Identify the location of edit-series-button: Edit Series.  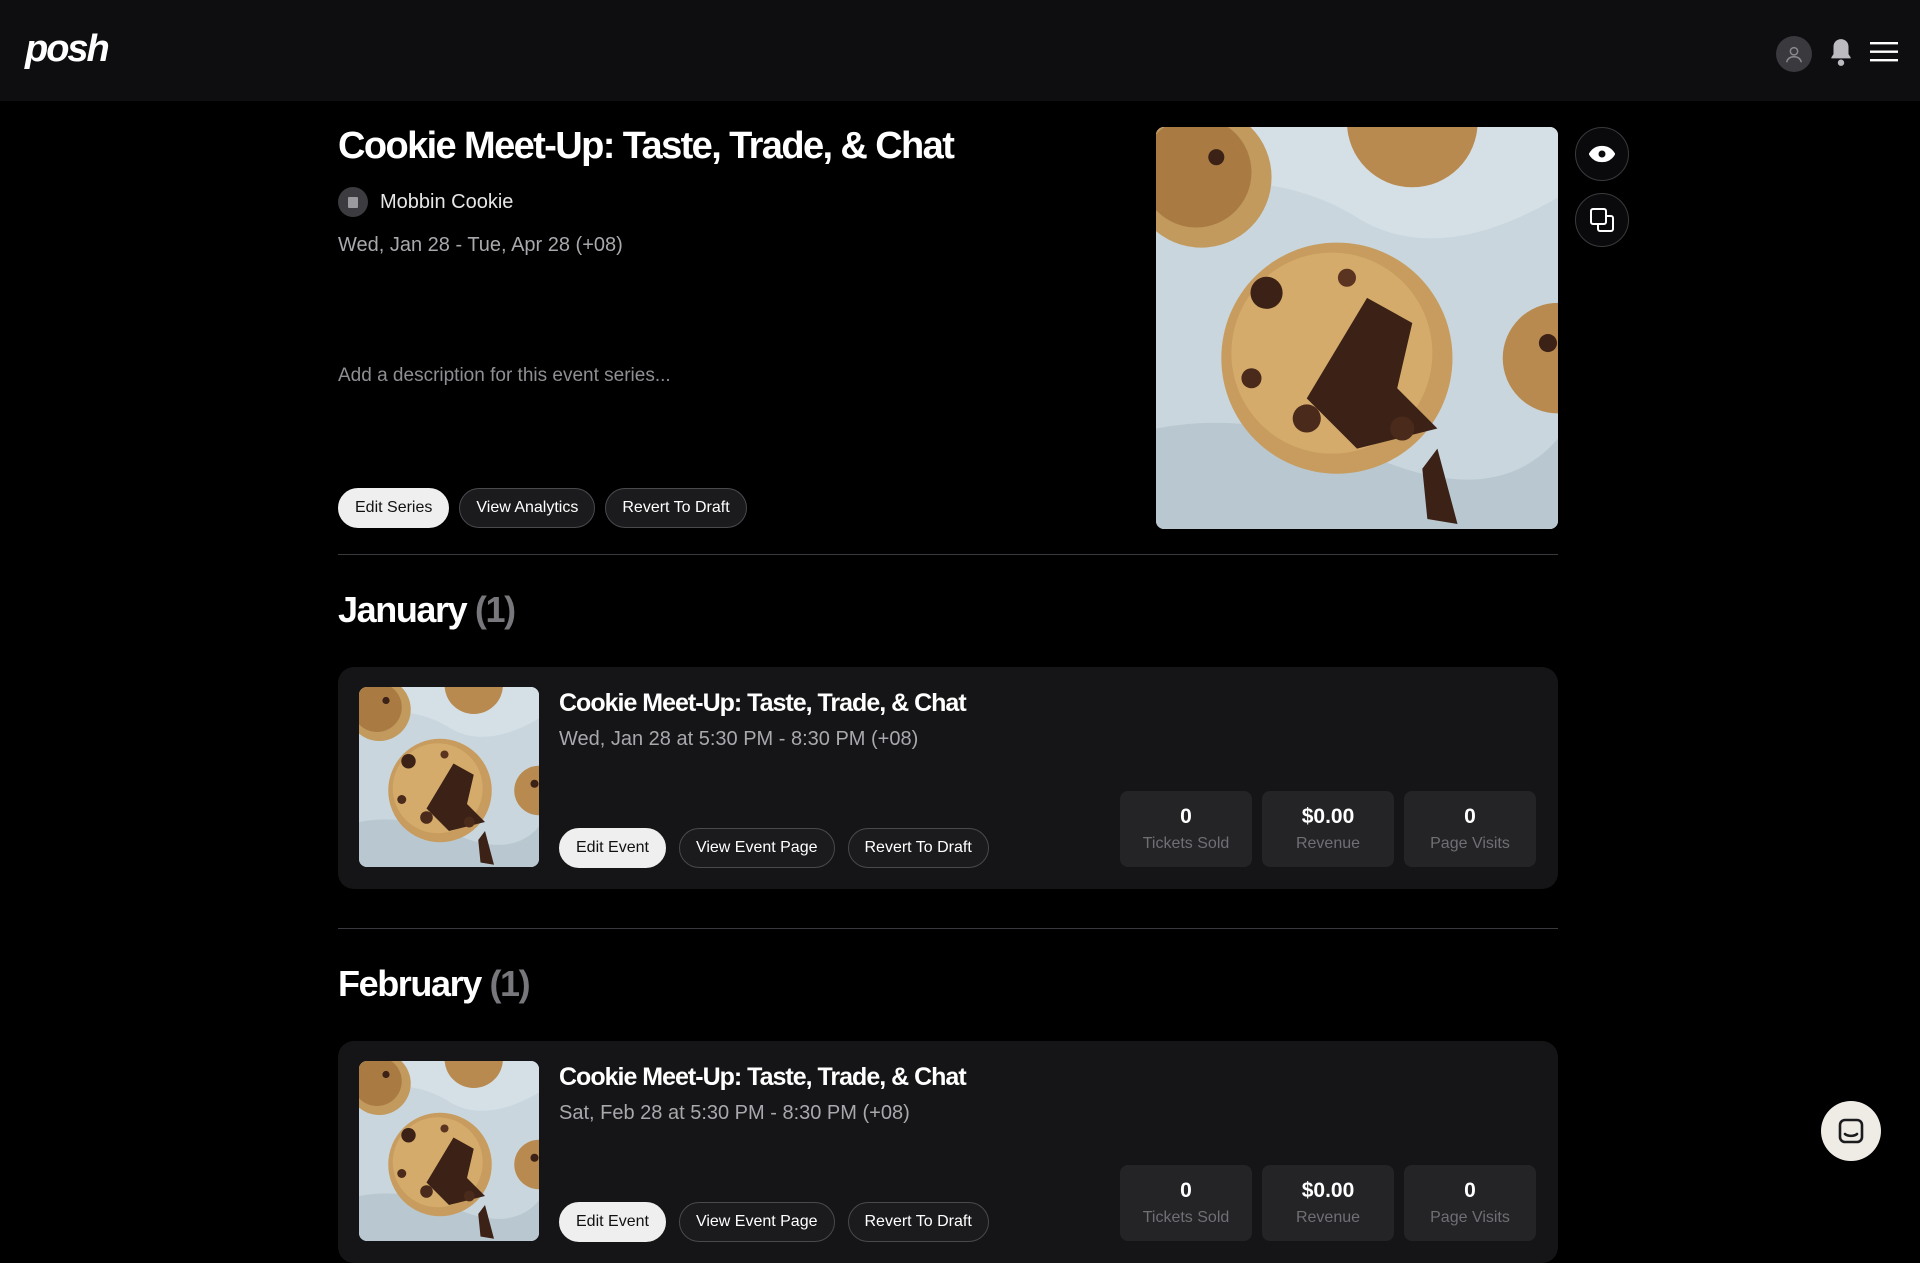
(394, 508).